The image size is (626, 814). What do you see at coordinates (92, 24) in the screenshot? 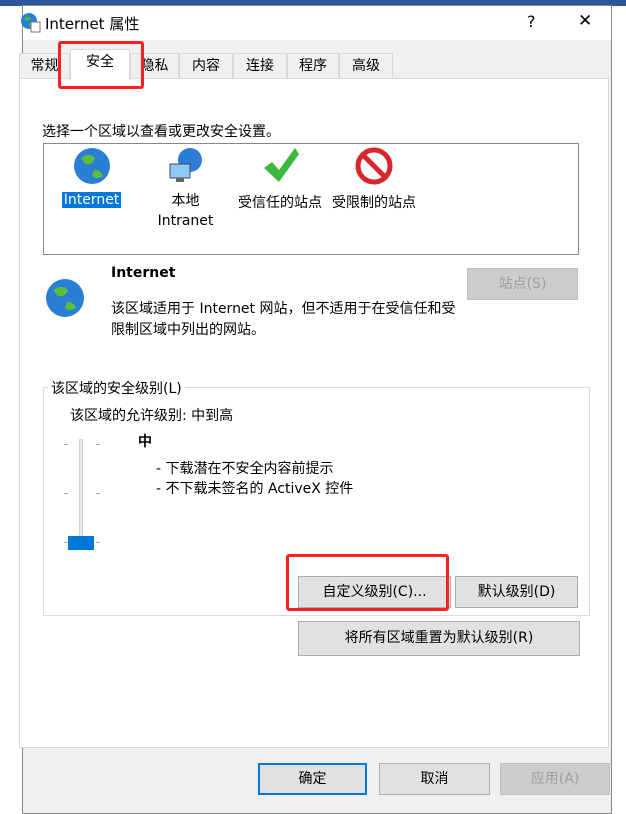
I see `window-title: Internet 属性` at bounding box center [92, 24].